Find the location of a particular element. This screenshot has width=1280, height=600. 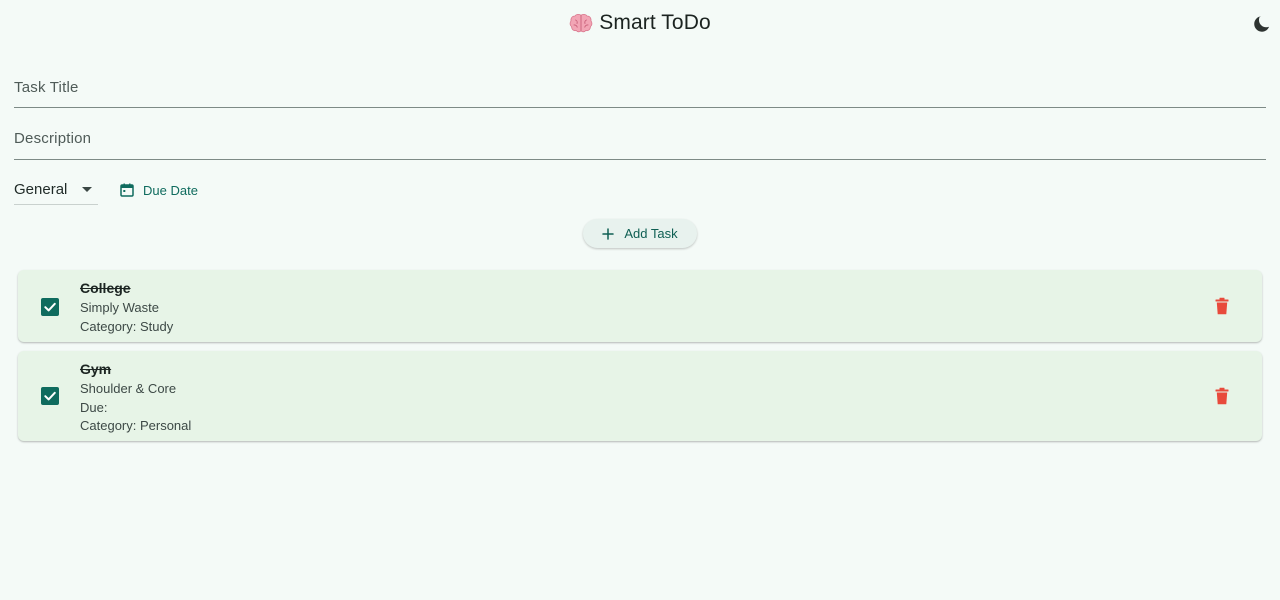

due-date-button: Due Date is located at coordinates (159, 190).